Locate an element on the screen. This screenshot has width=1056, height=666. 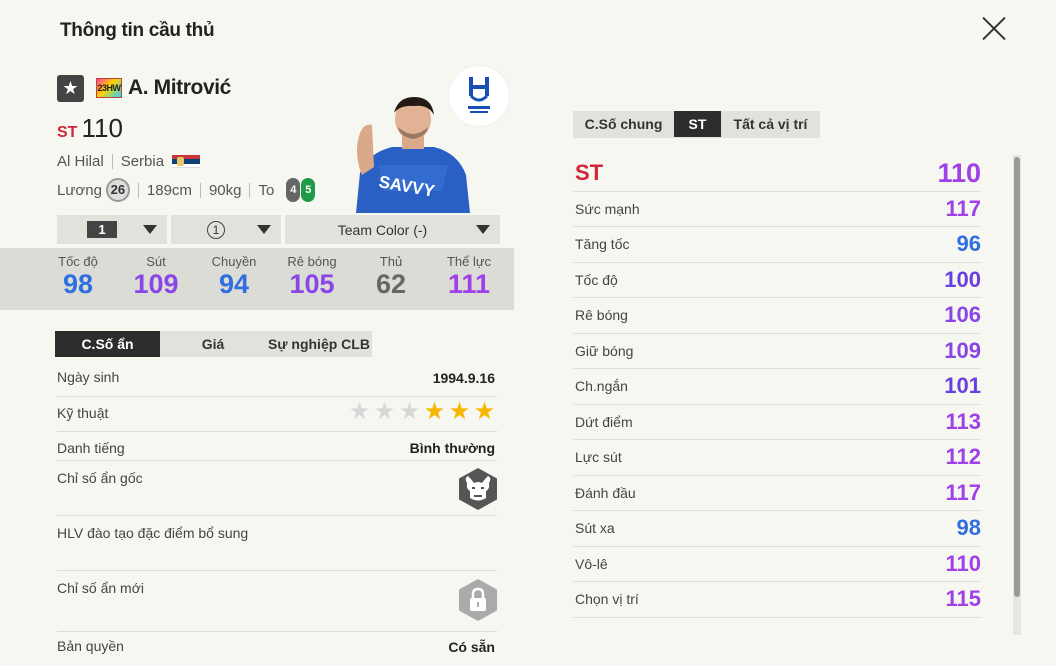
club-name: Al Hilal is located at coordinates (80, 161).